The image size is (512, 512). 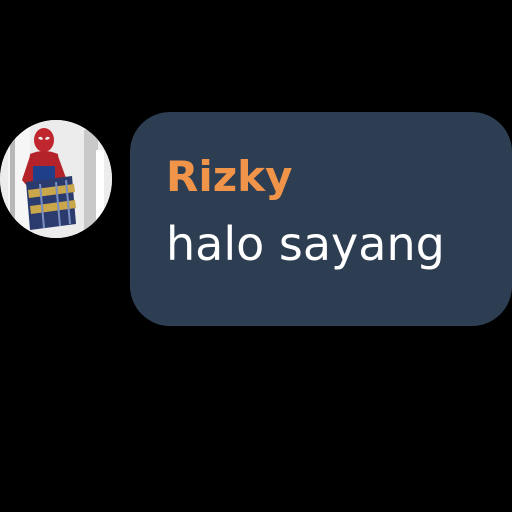 I want to click on spiderman-avatar-icon, so click(x=56, y=179).